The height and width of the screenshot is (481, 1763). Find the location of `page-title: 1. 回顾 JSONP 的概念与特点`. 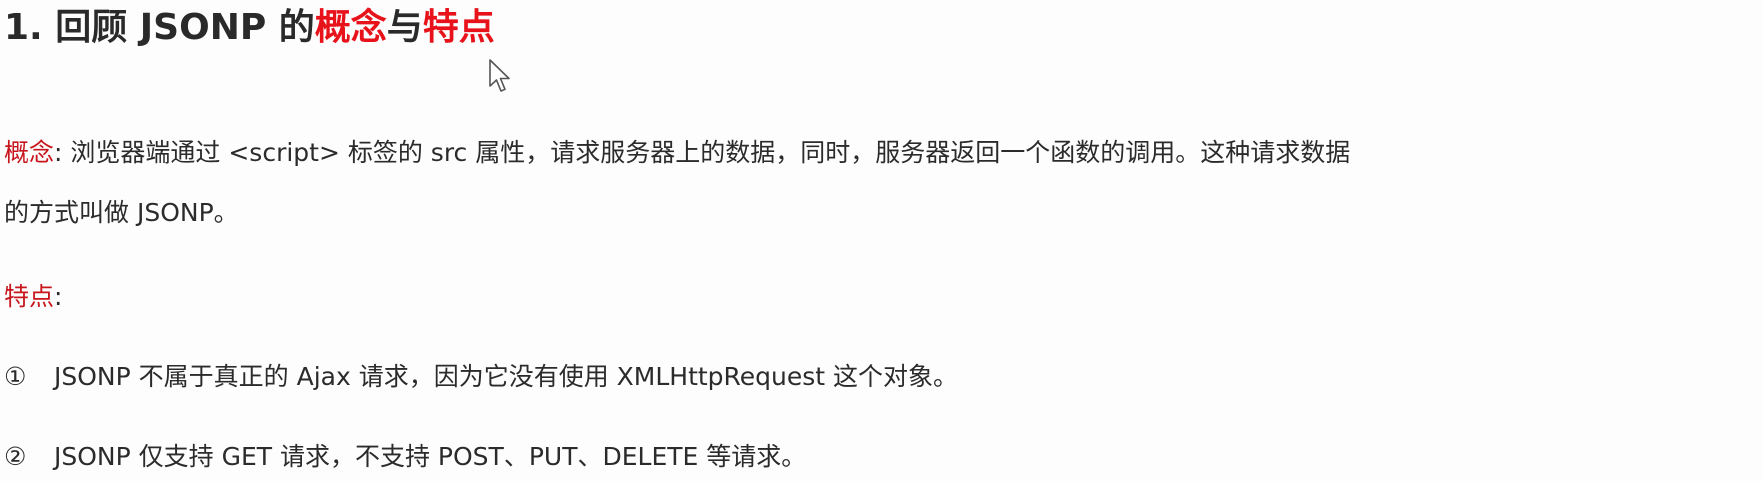

page-title: 1. 回顾 JSONP 的概念与特点 is located at coordinates (249, 28).